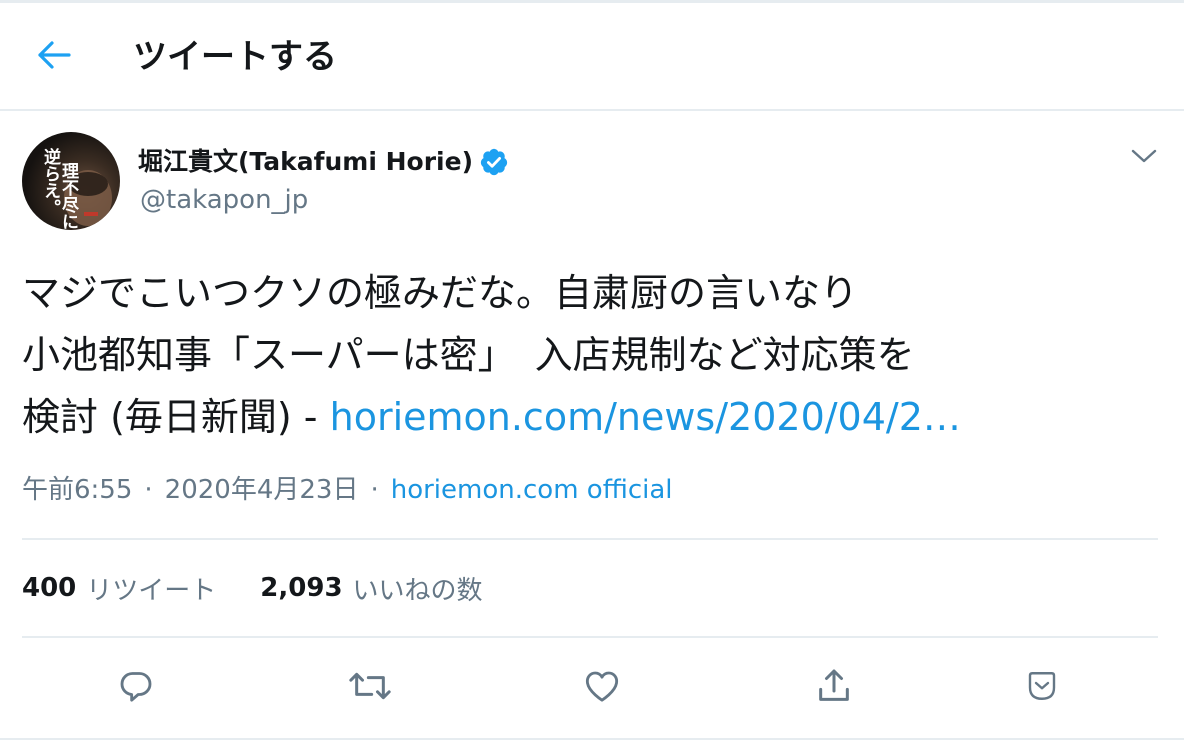  Describe the element at coordinates (50, 181) in the screenshot. I see `avatar-text: 逆らえ。` at that location.